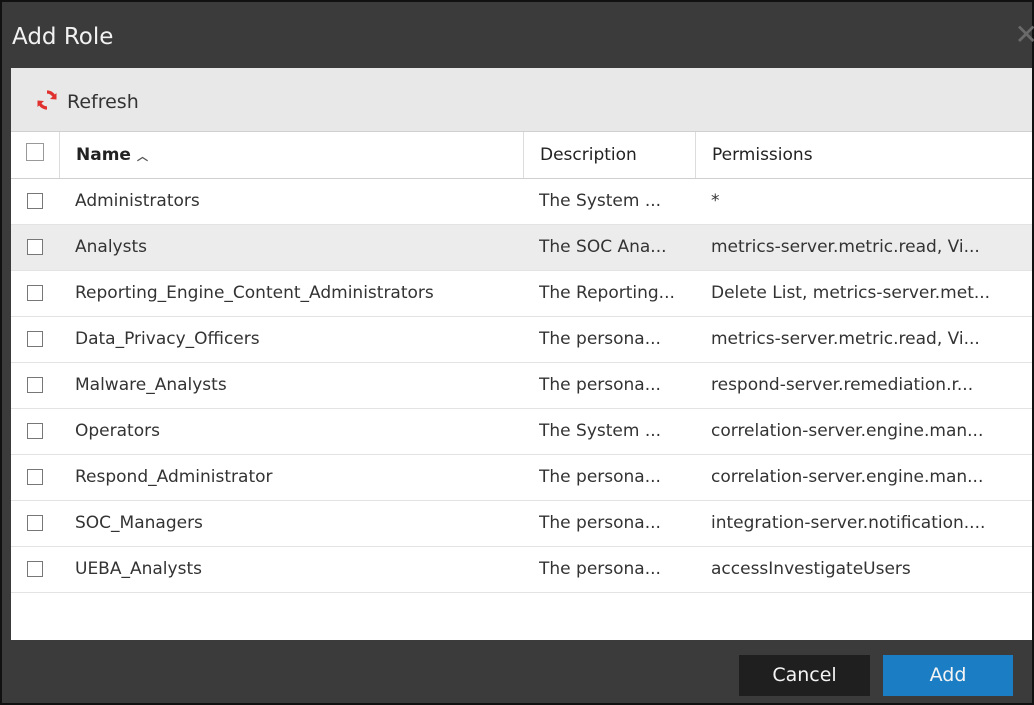 The height and width of the screenshot is (705, 1034). Describe the element at coordinates (47, 102) in the screenshot. I see `refresh-icon` at that location.